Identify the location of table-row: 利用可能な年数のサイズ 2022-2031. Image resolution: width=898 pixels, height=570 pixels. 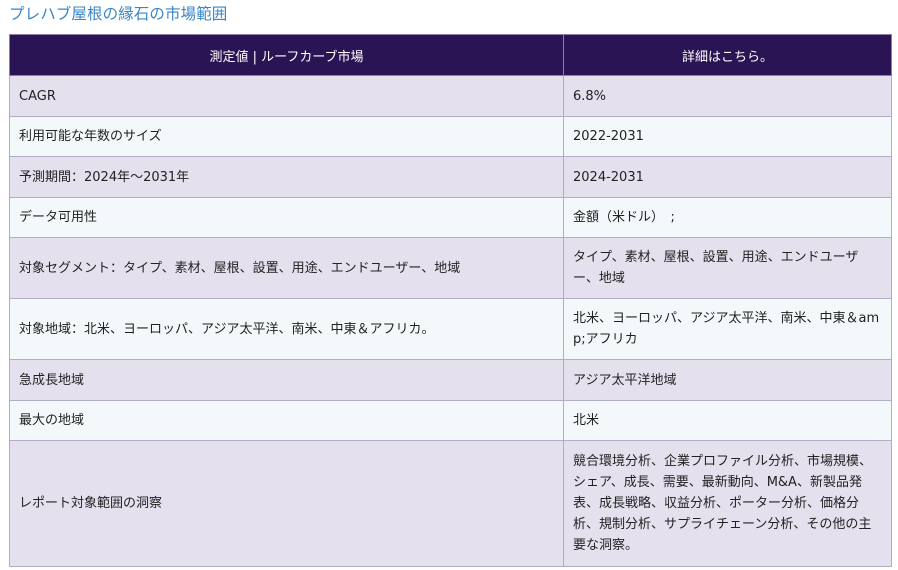
(450, 136).